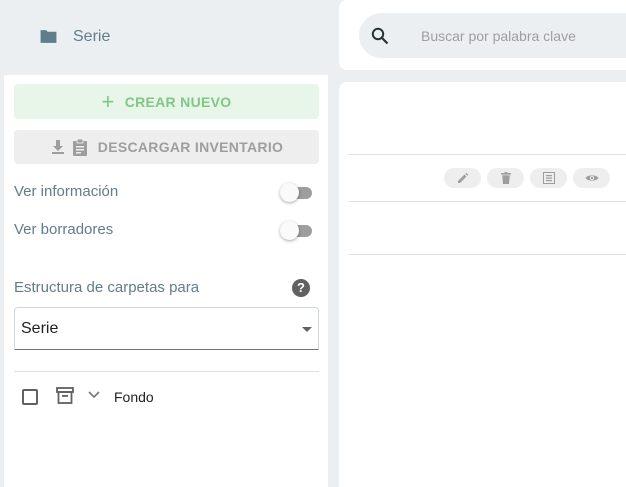  I want to click on search-input, so click(521, 36).